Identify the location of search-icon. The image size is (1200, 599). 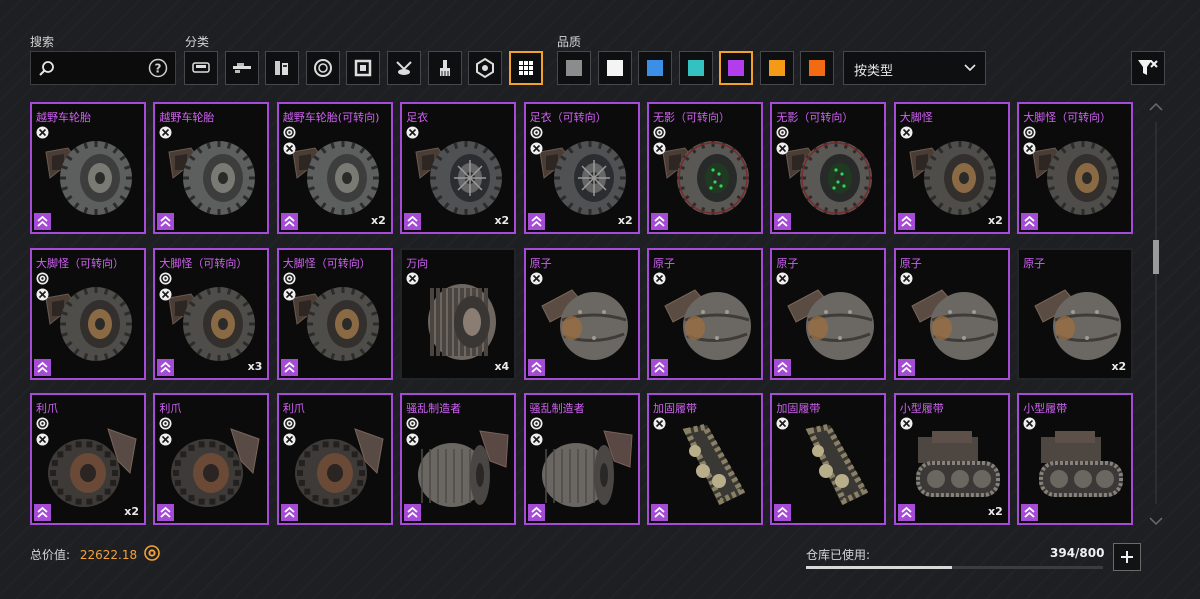
(46, 68).